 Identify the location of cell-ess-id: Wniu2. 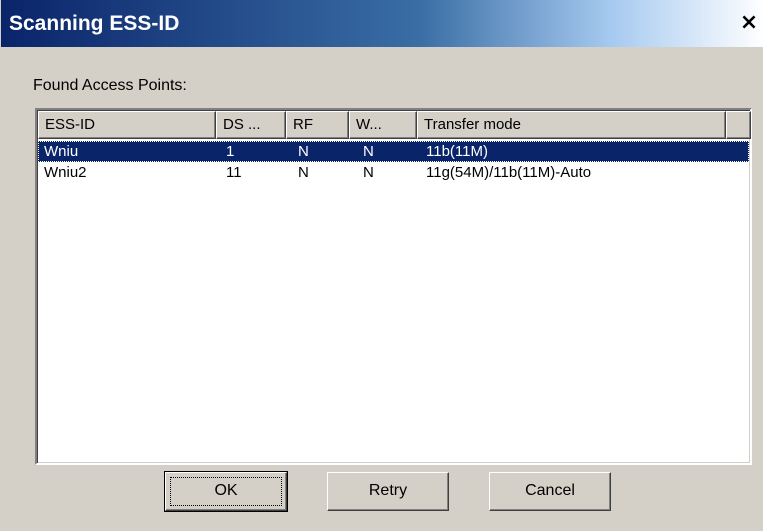
(65, 172).